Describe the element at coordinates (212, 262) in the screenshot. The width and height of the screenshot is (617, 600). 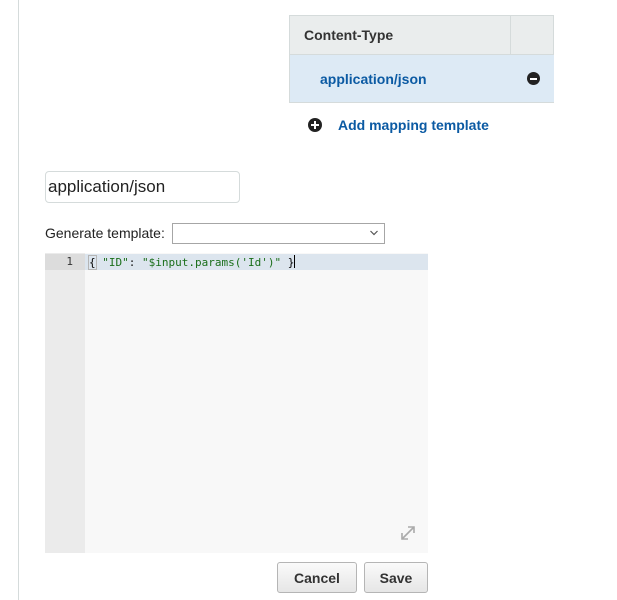
I see `code-value-string: "$input.params('Id')"` at that location.